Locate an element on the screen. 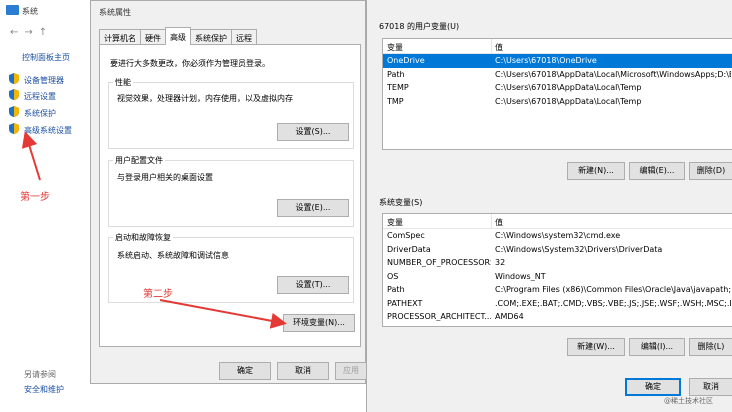 The height and width of the screenshot is (412, 732). step1-label: 第一步 is located at coordinates (35, 197).